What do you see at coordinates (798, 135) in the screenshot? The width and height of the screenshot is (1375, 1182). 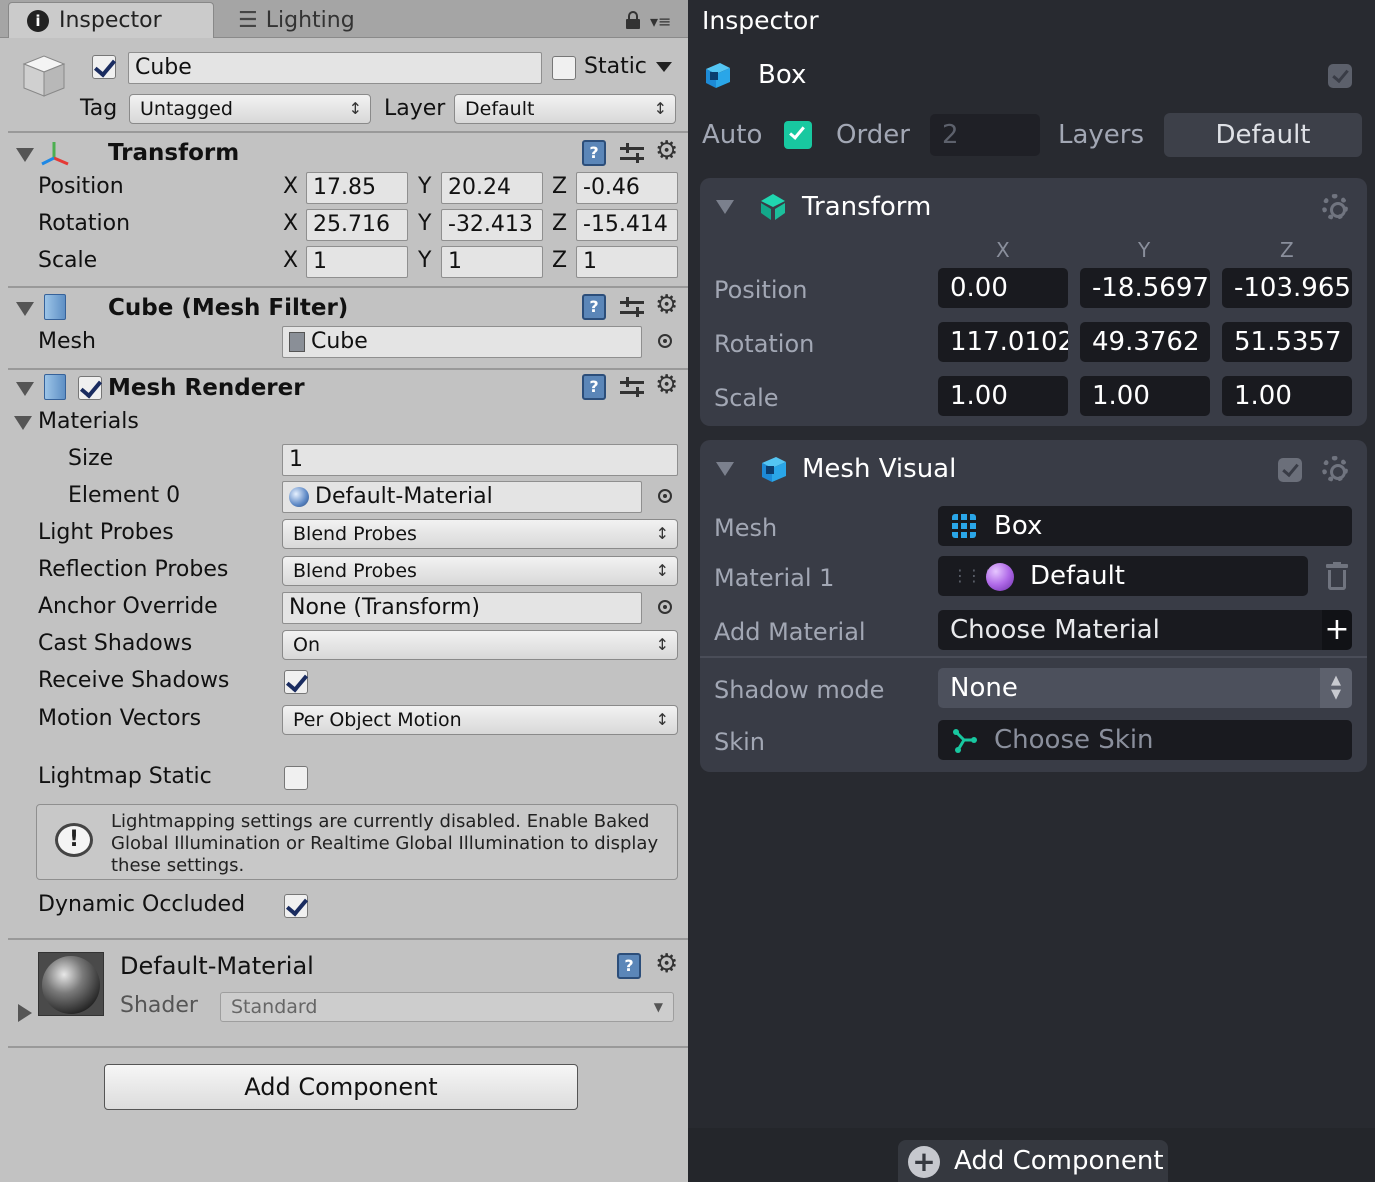 I see `auto-checkbox` at bounding box center [798, 135].